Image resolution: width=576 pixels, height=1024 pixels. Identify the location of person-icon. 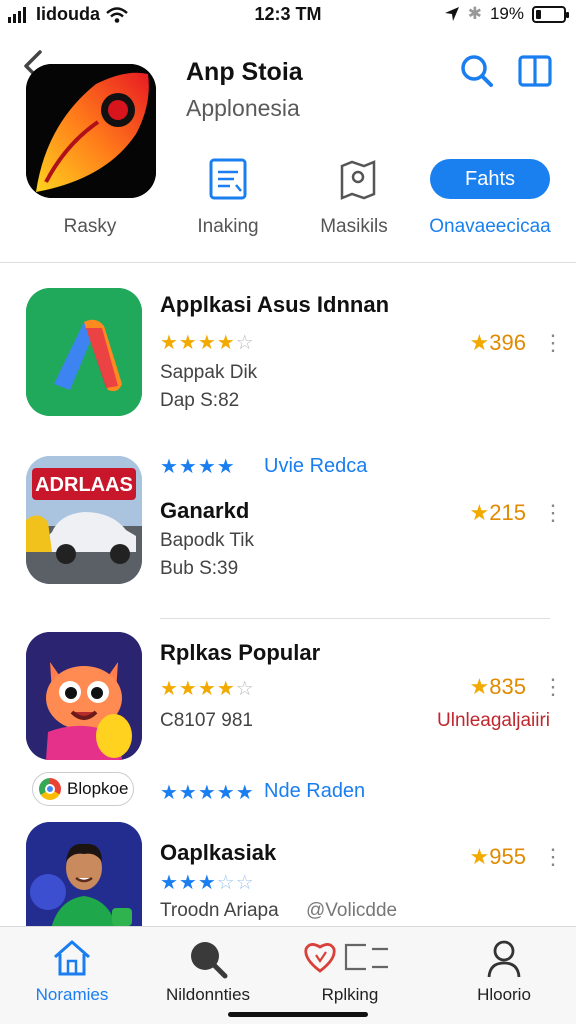
(504, 959).